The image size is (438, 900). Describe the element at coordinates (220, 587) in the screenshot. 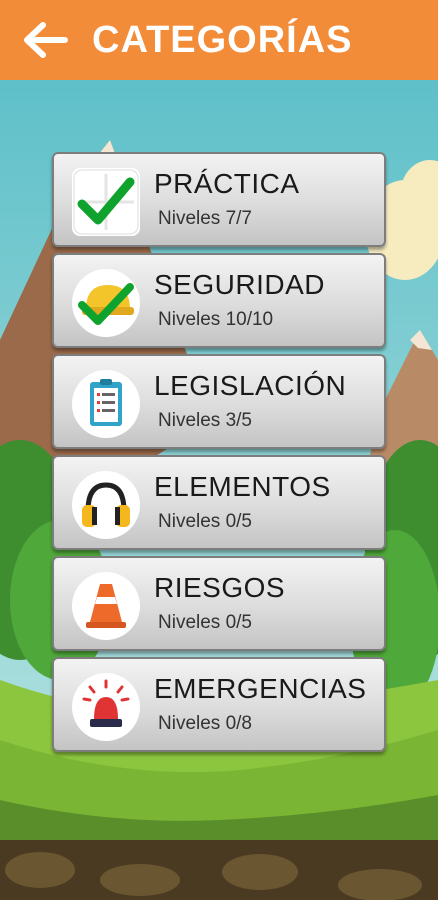

I see `category-title: RIESGOS` at that location.